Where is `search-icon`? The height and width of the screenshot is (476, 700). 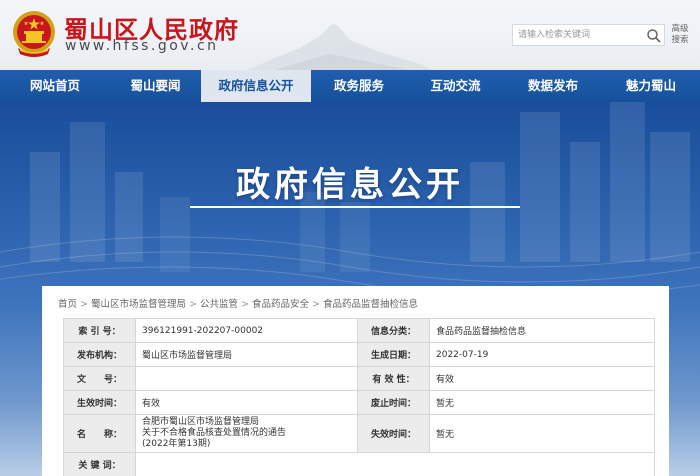
search-icon is located at coordinates (654, 36).